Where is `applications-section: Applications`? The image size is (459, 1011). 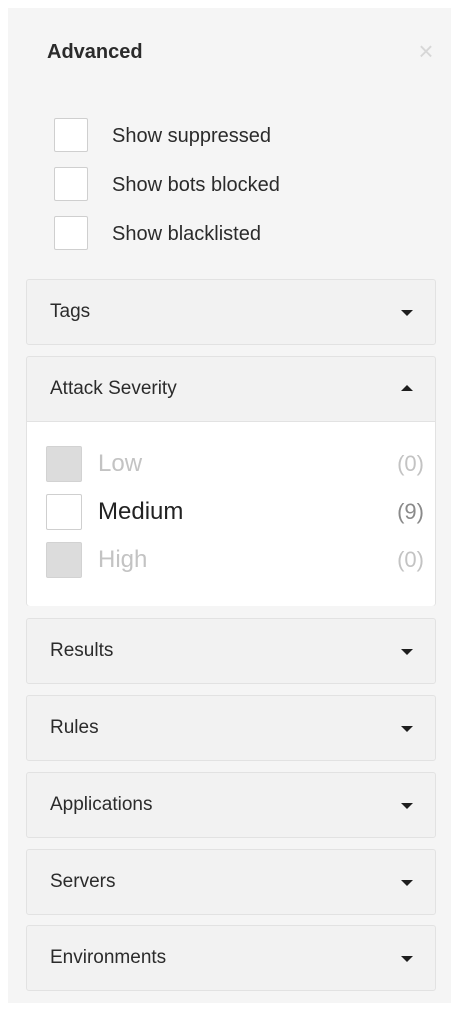 applications-section: Applications is located at coordinates (231, 805).